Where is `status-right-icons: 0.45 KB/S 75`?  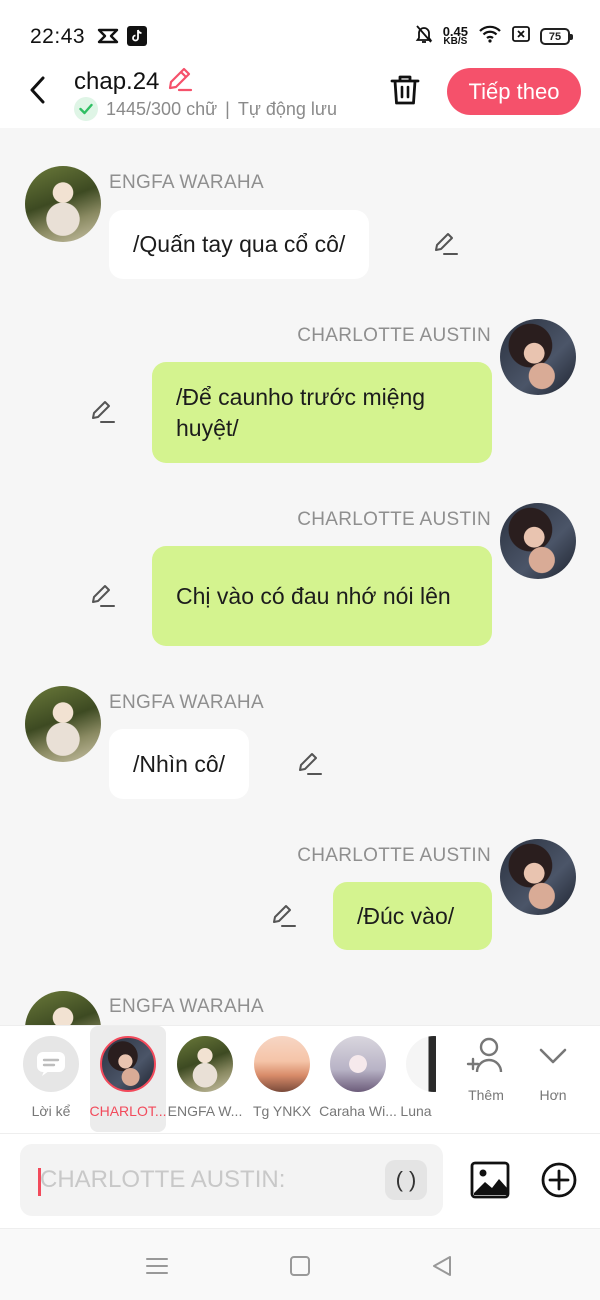
status-right-icons: 0.45 KB/S 75 is located at coordinates (494, 36).